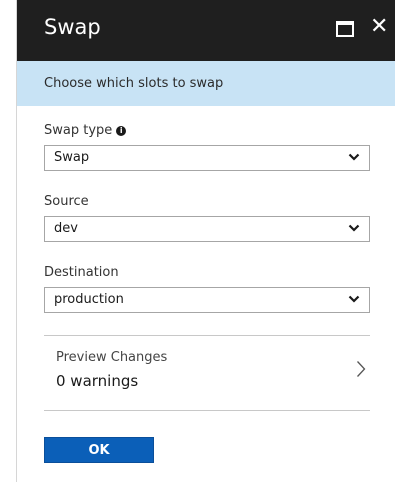  Describe the element at coordinates (207, 229) in the screenshot. I see `source-select: dev` at that location.